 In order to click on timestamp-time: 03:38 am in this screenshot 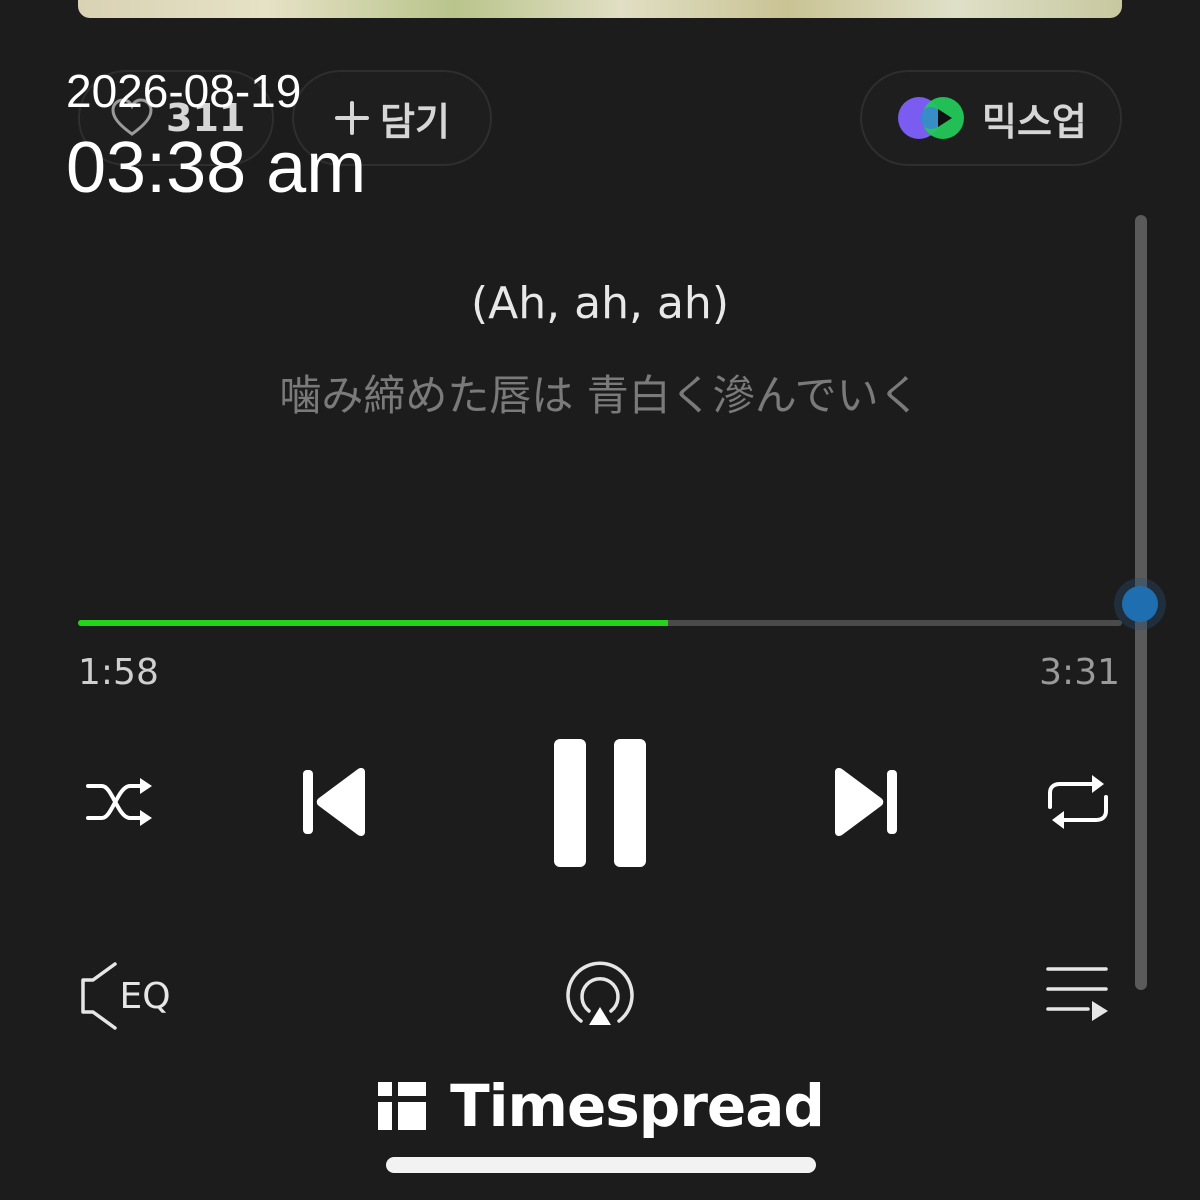, I will do `click(216, 168)`.